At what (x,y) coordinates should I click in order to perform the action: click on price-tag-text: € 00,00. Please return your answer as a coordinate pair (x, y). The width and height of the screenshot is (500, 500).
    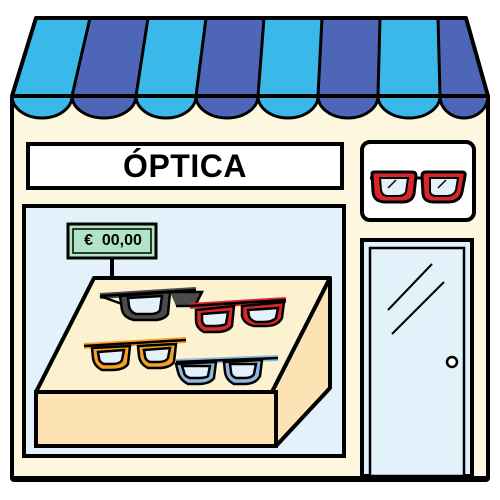
    Looking at the image, I should click on (113, 240).